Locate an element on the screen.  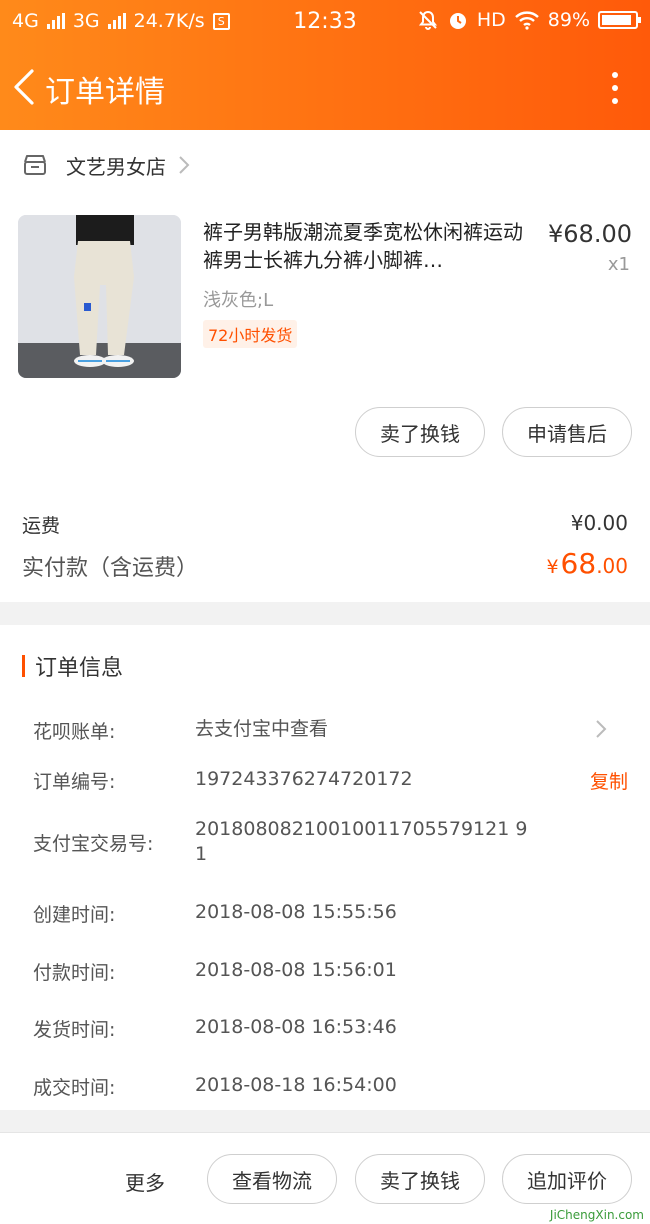
wifi-icon is located at coordinates (526, 20).